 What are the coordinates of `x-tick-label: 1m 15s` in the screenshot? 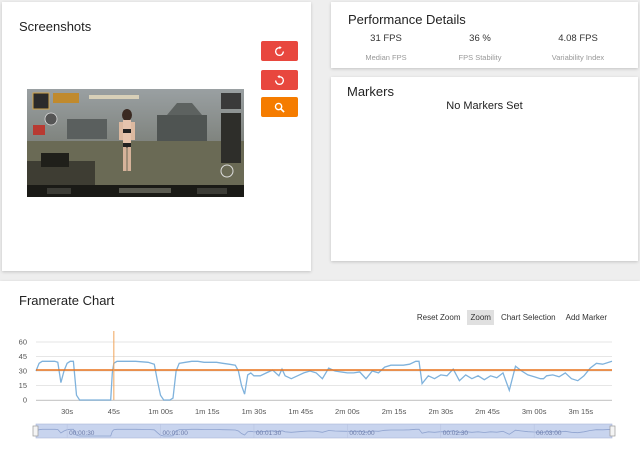 It's located at (207, 411).